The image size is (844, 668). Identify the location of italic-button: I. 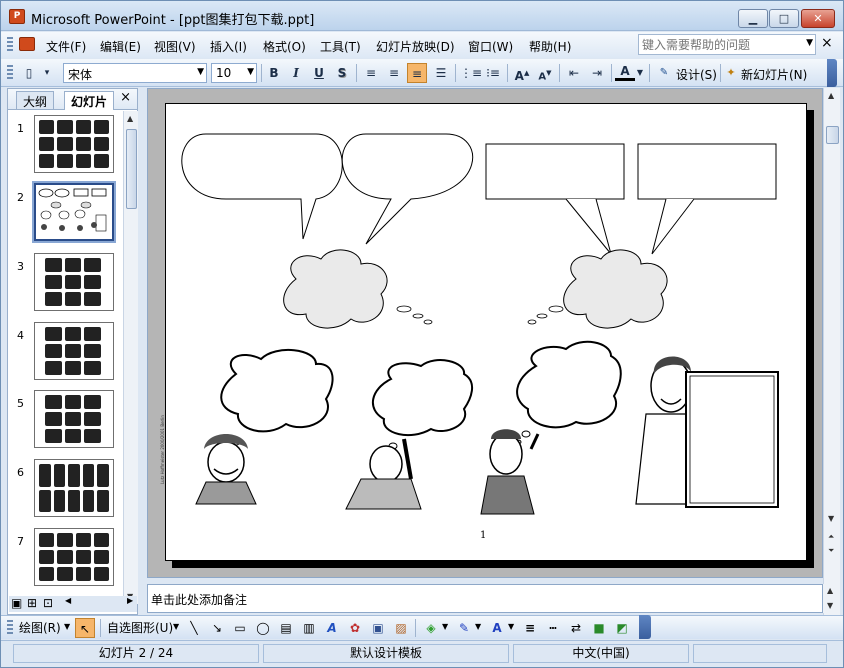
(296, 73).